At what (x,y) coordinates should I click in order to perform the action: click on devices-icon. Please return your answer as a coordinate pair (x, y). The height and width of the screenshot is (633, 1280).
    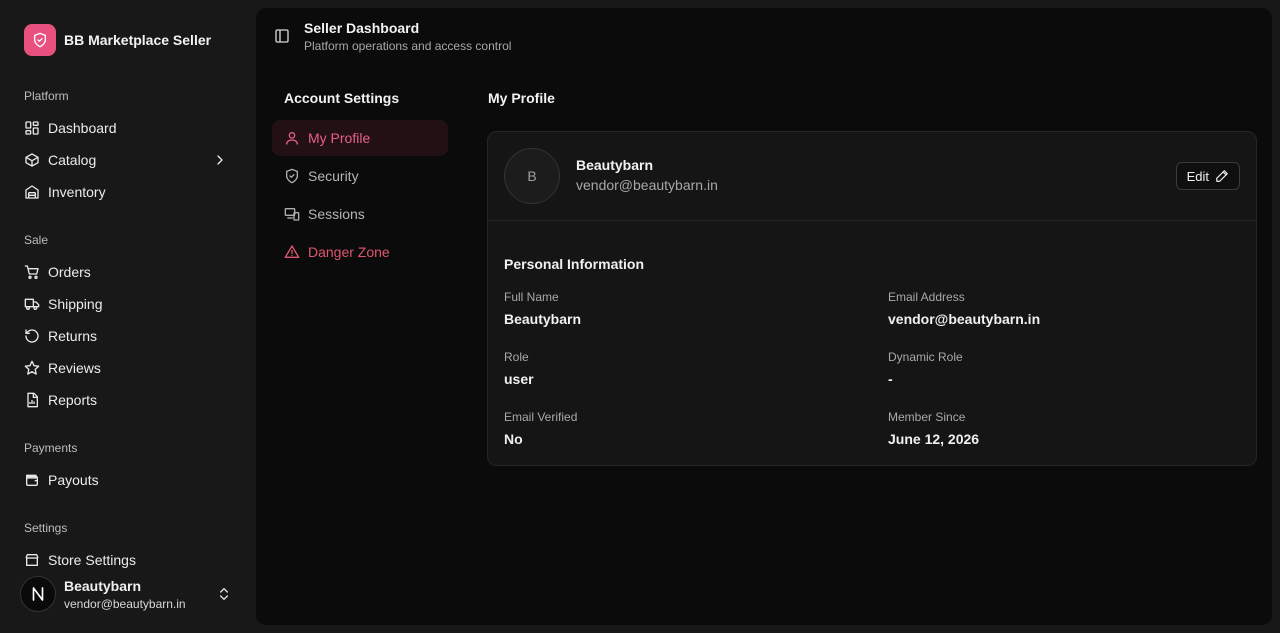
    Looking at the image, I should click on (292, 214).